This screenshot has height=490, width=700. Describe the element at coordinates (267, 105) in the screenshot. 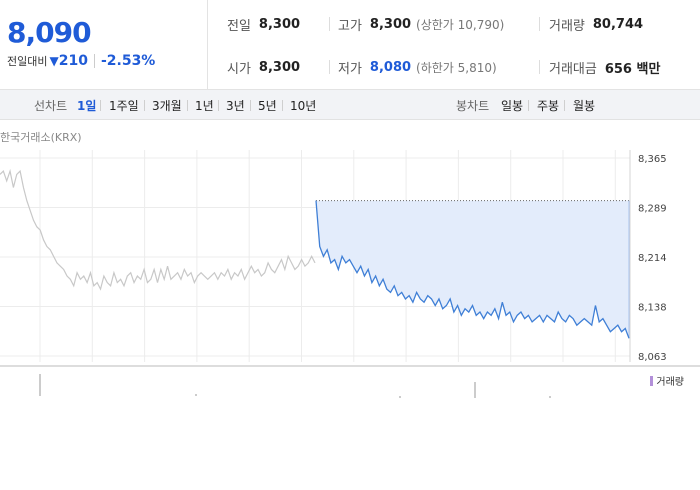

I see `tab-period-5y: 5년` at that location.